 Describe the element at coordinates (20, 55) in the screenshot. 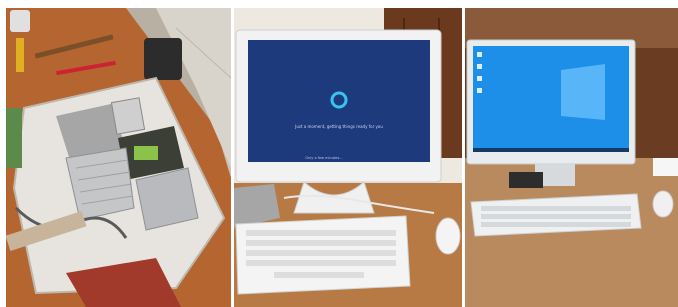

I see `screwdriver-tool` at that location.